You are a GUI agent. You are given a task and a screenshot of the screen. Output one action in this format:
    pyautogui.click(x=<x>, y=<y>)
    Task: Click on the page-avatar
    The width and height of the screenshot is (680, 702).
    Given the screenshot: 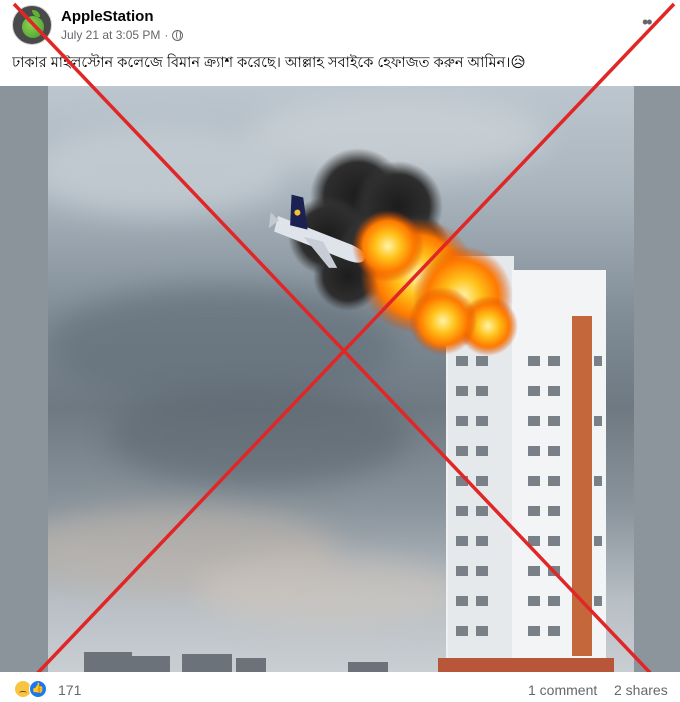 What is the action you would take?
    pyautogui.click(x=32, y=25)
    